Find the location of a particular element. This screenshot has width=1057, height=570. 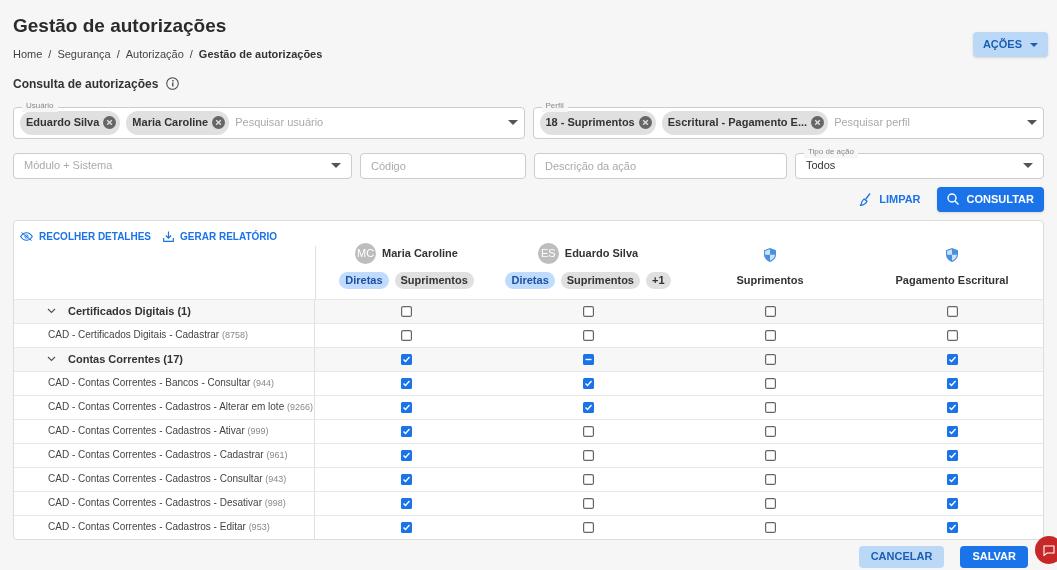

save-button: SALVAR is located at coordinates (994, 556).